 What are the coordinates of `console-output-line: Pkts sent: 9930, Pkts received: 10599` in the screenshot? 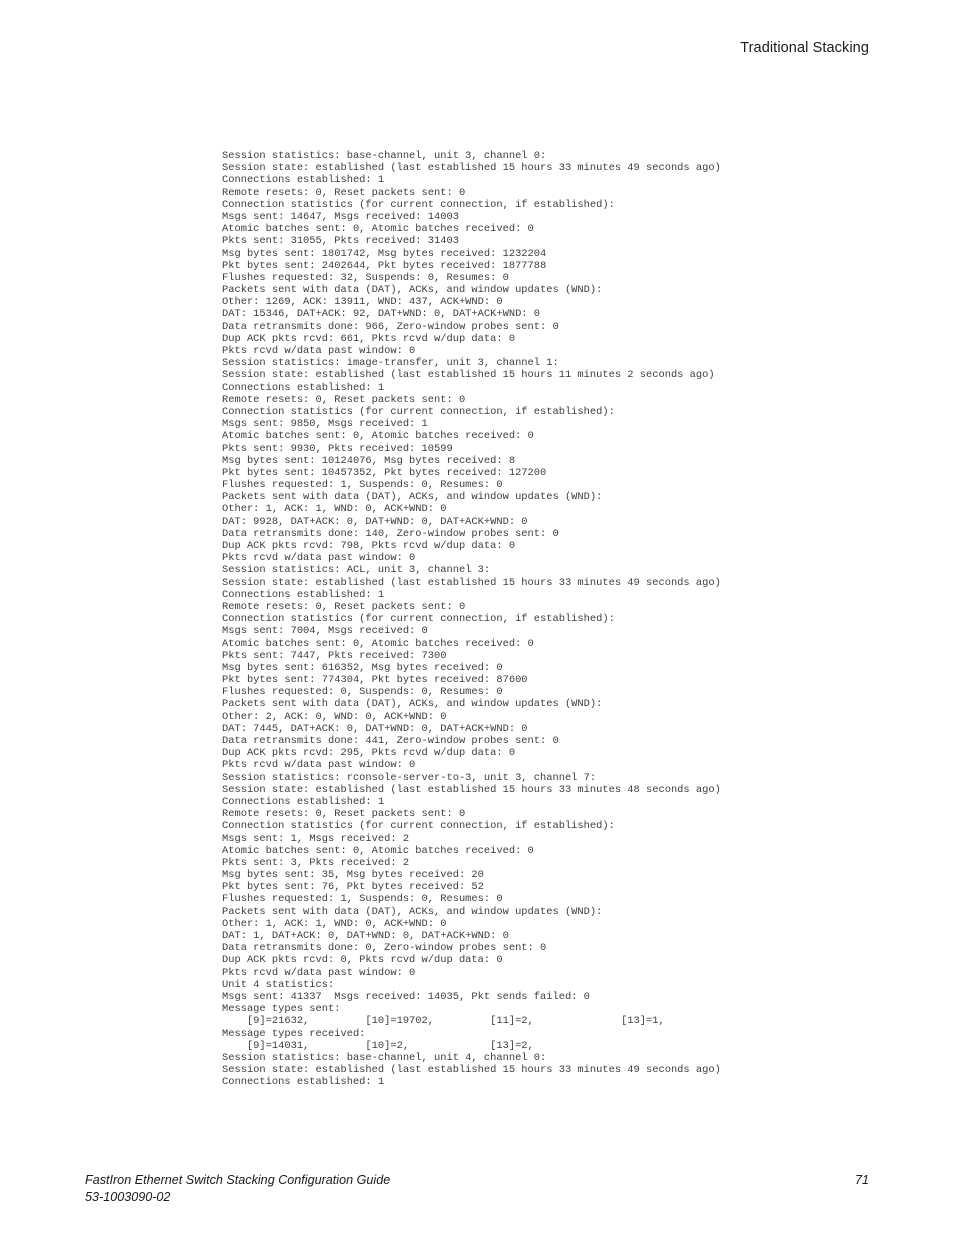 It's located at (337, 448).